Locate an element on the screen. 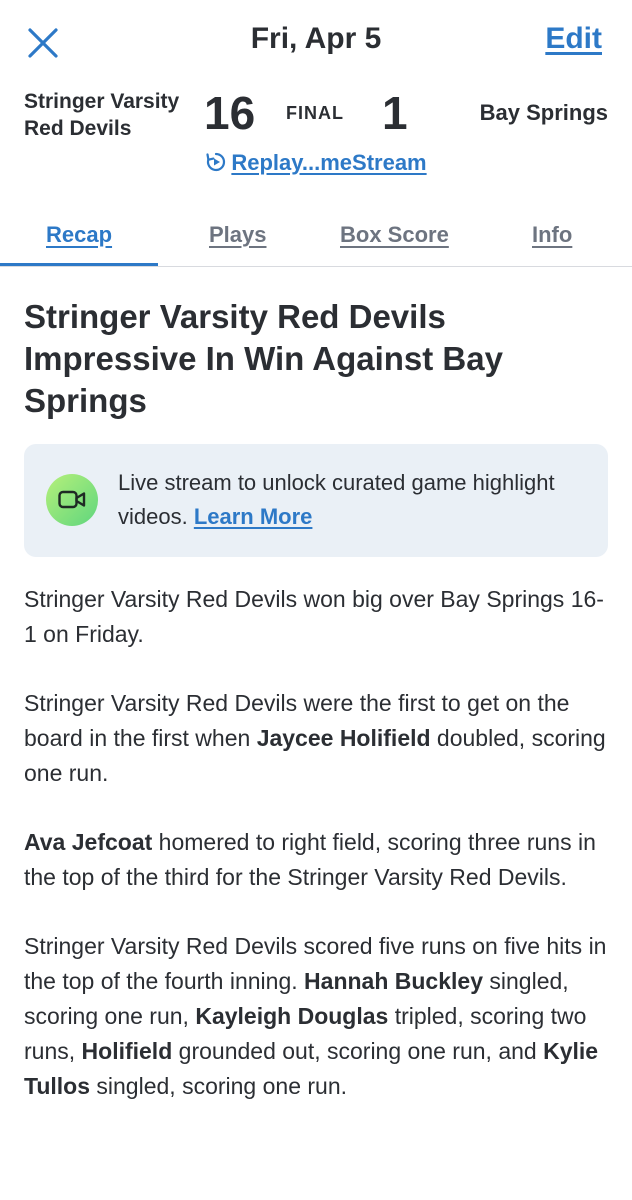 The image size is (632, 1200). learn-more-link: Learn More is located at coordinates (253, 516).